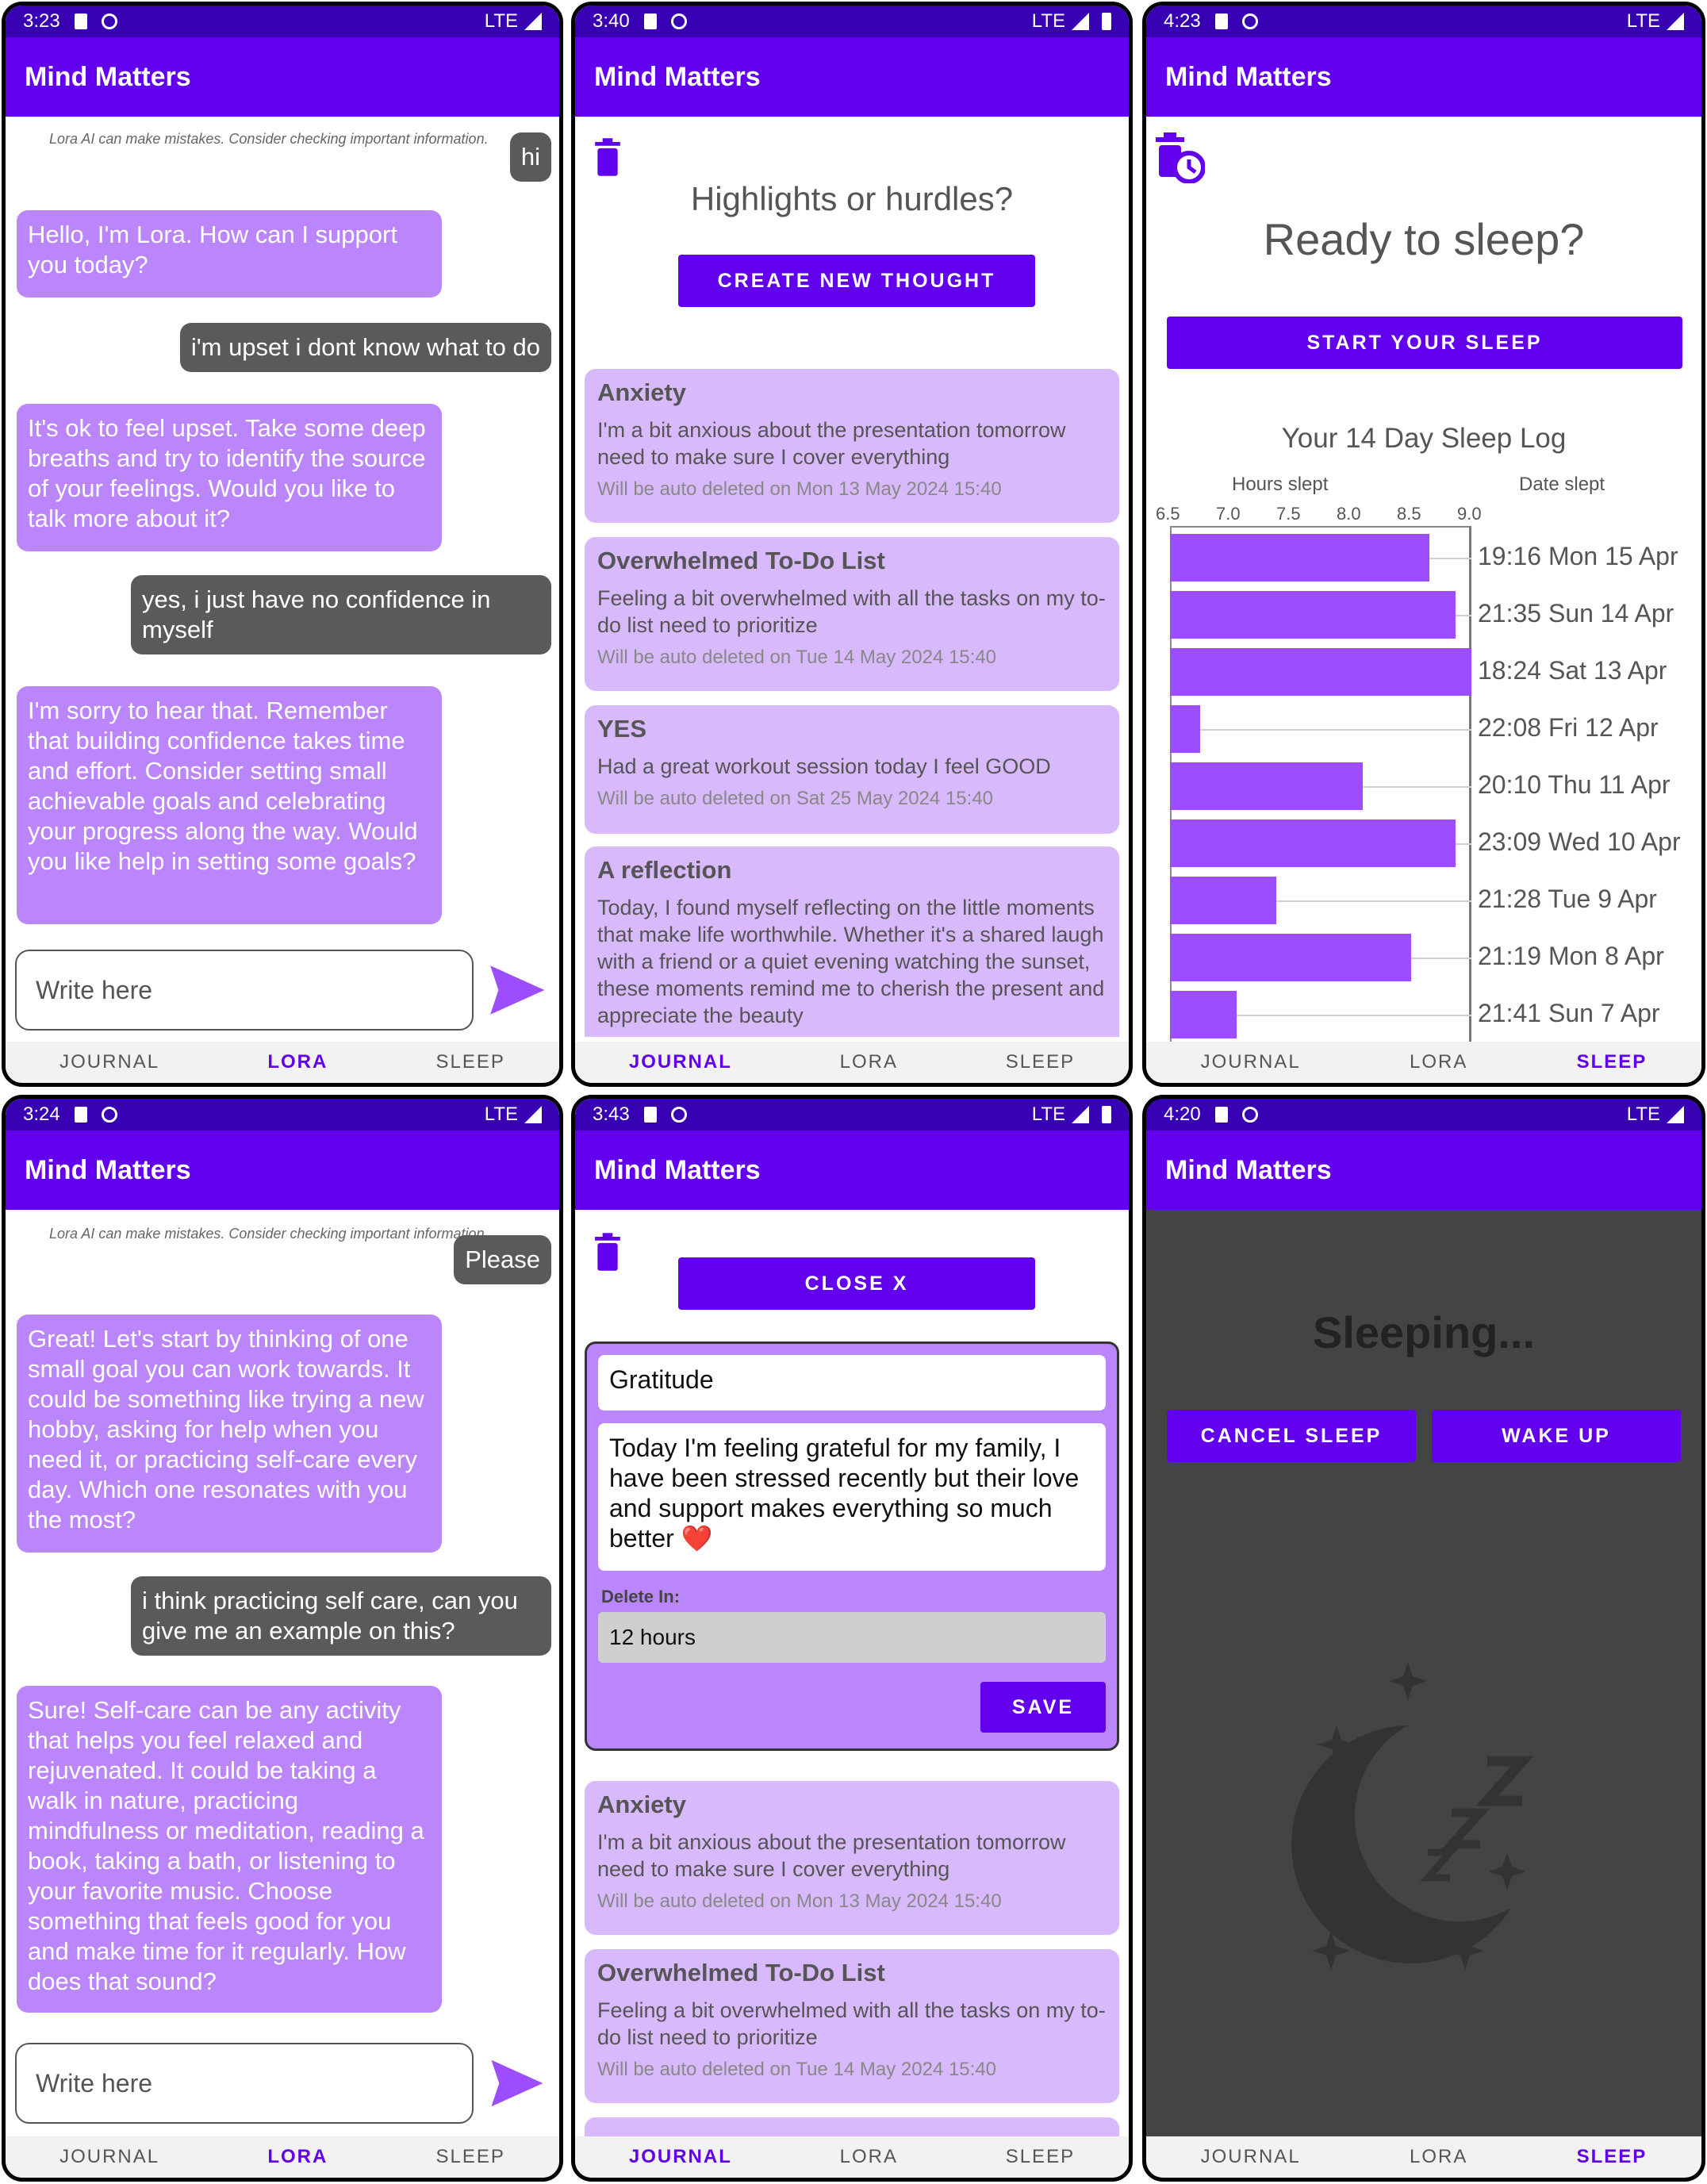 The height and width of the screenshot is (2184, 1707). Describe the element at coordinates (1556, 1436) in the screenshot. I see `wake-up-button: WAKE UP` at that location.